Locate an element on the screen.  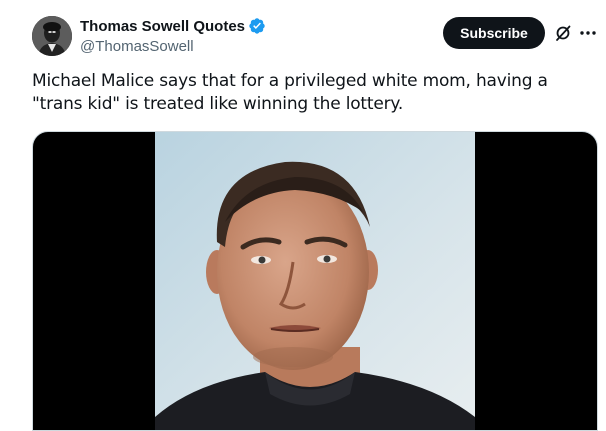
avatar-image is located at coordinates (52, 36).